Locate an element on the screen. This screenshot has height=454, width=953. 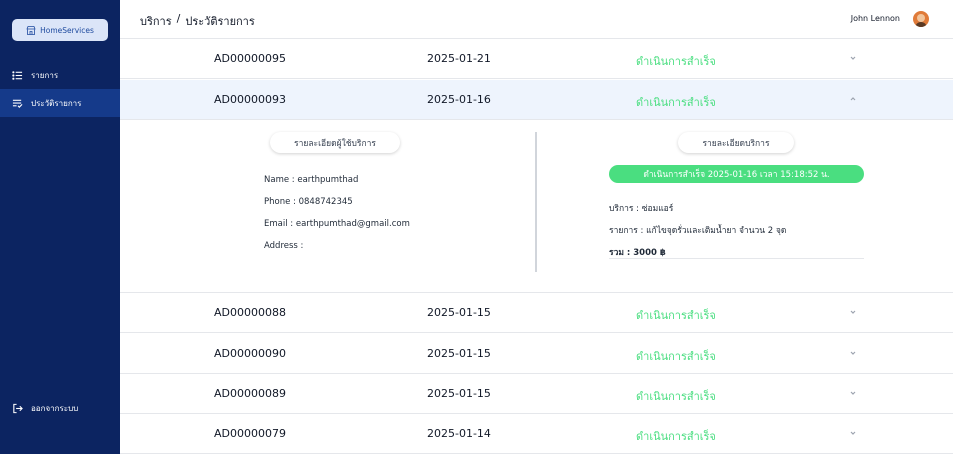
sidebar-item-list: รายการ is located at coordinates (60, 75).